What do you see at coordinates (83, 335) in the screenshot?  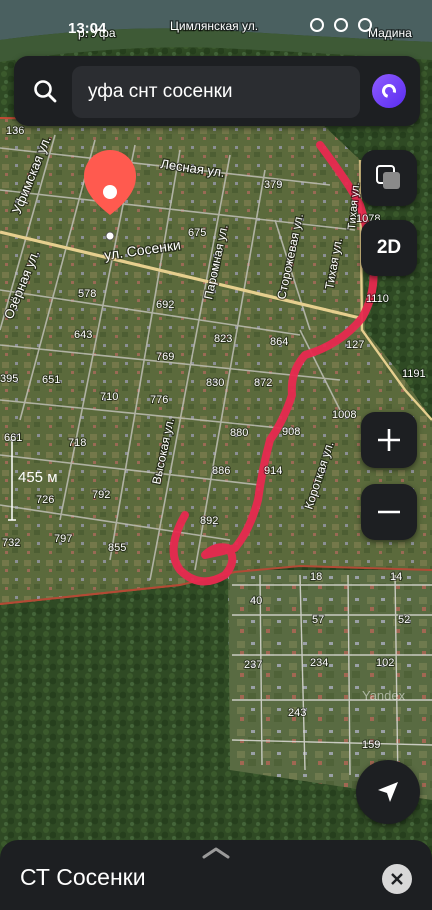 I see `house-number: 643` at bounding box center [83, 335].